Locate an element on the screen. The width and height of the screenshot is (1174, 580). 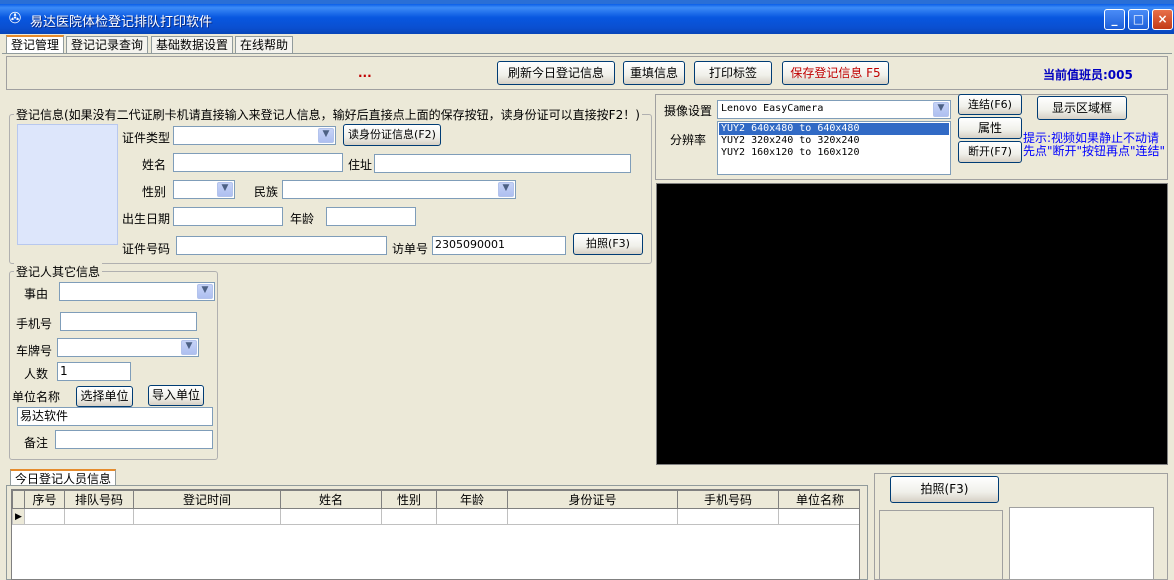
maximize-button: □ is located at coordinates (1138, 19).